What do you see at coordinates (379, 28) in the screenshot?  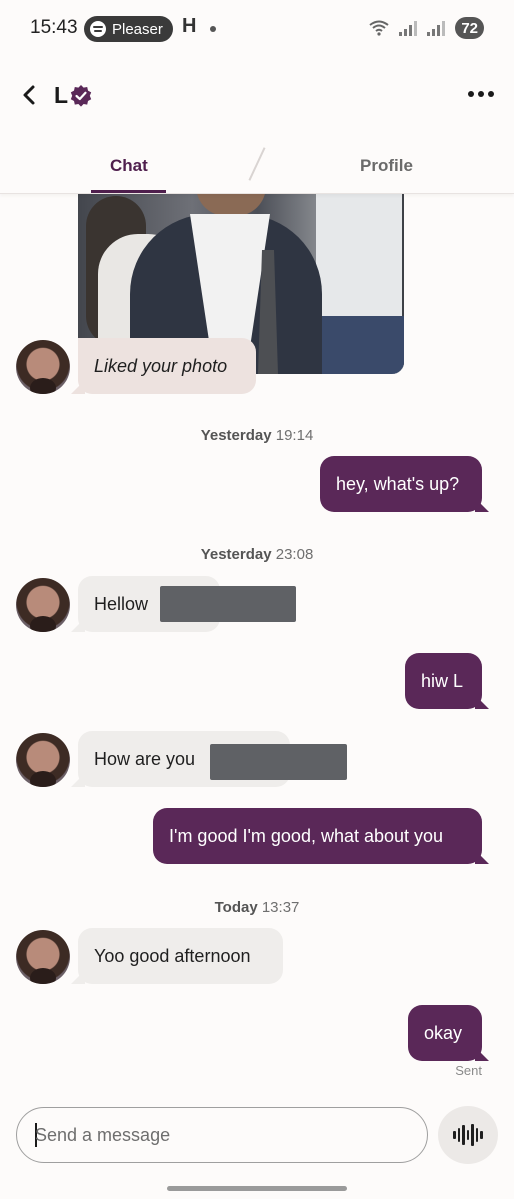 I see `wifi-icon` at bounding box center [379, 28].